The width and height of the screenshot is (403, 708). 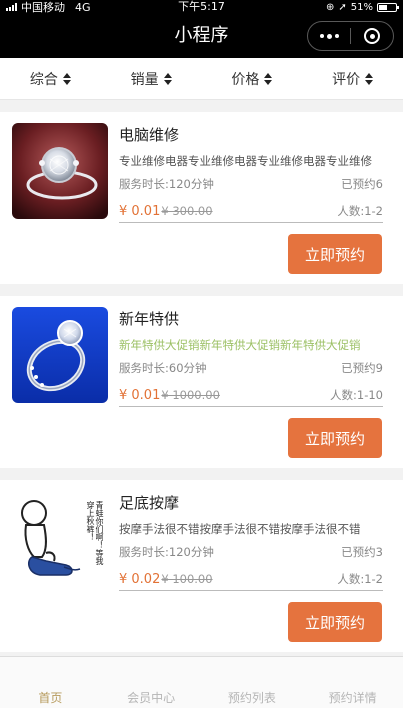 I want to click on sort-label: 价格, so click(x=245, y=79).